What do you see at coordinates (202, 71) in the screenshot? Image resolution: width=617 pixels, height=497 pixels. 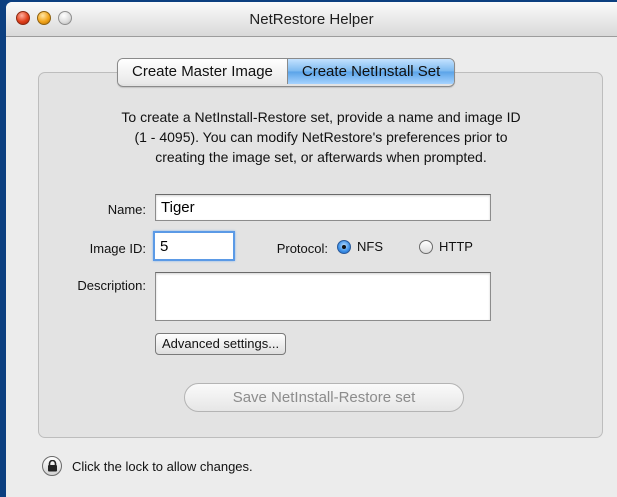 I see `tab-create-master-image: Create Master Image` at bounding box center [202, 71].